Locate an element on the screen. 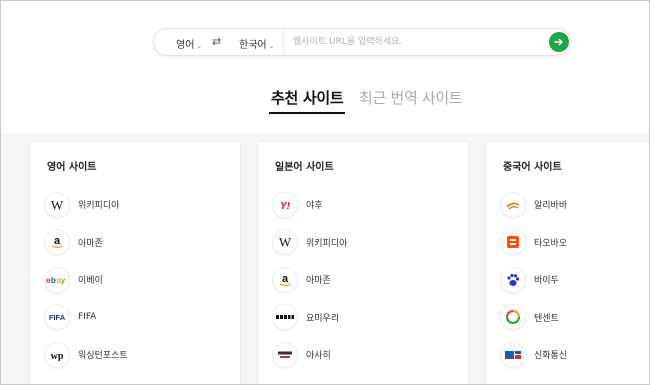 This screenshot has width=650, height=385. site-name: 워싱턴포스트 is located at coordinates (103, 356).